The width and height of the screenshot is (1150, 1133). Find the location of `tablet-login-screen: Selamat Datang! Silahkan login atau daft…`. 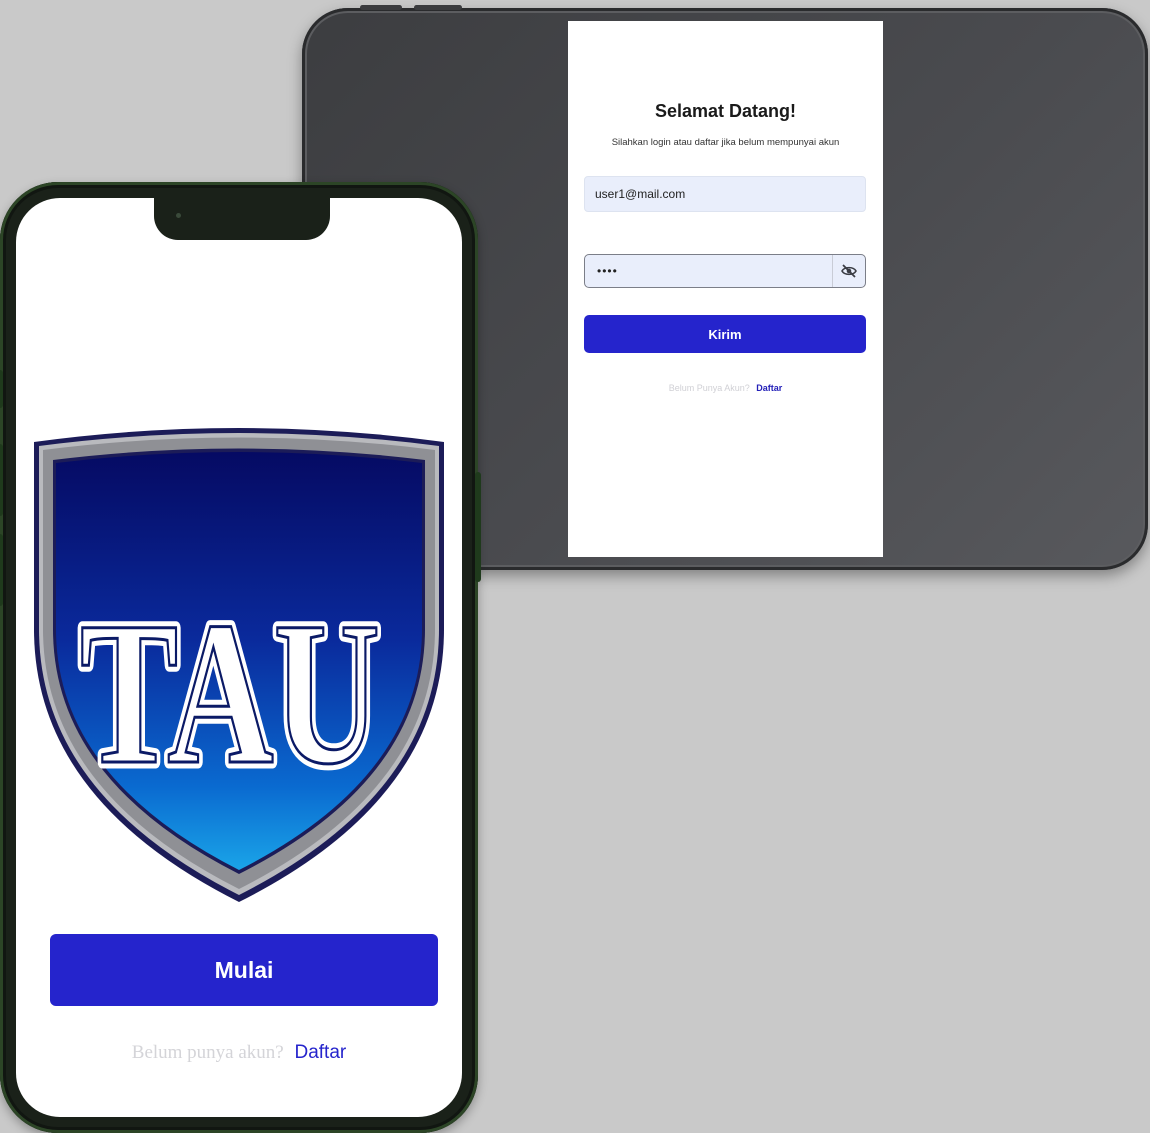

tablet-login-screen: Selamat Datang! Silahkan login atau daft… is located at coordinates (725, 289).